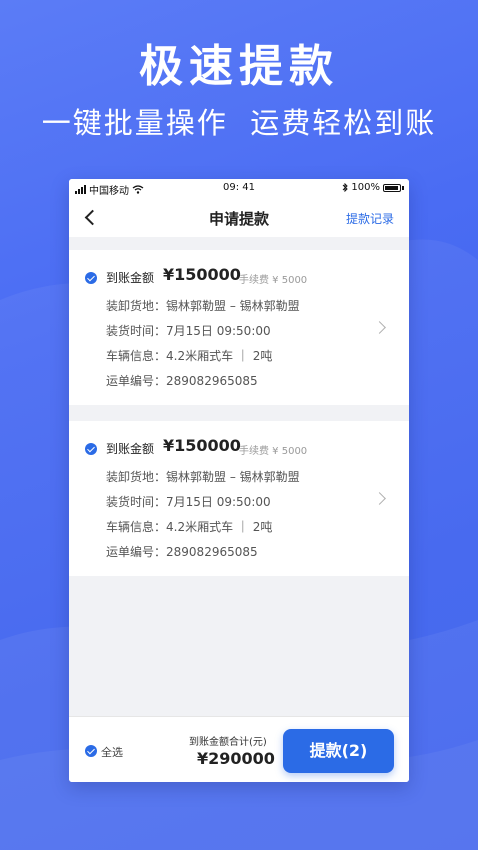 The height and width of the screenshot is (850, 478). I want to click on promo-title: 极速提款, so click(239, 66).